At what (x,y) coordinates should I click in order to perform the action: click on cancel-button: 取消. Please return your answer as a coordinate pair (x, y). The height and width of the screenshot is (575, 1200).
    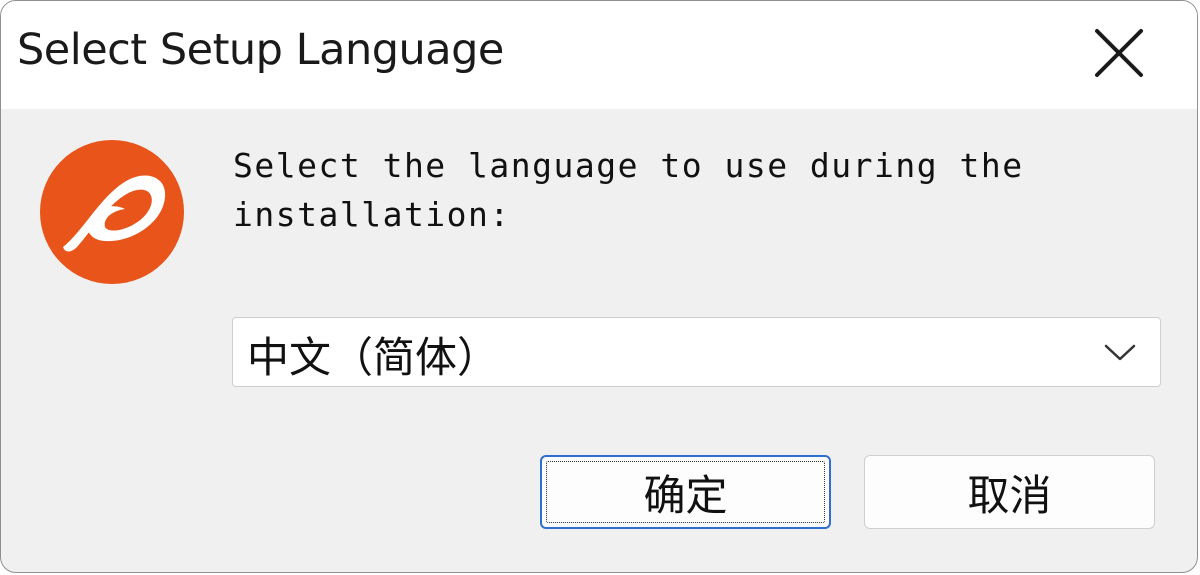
    Looking at the image, I should click on (1009, 492).